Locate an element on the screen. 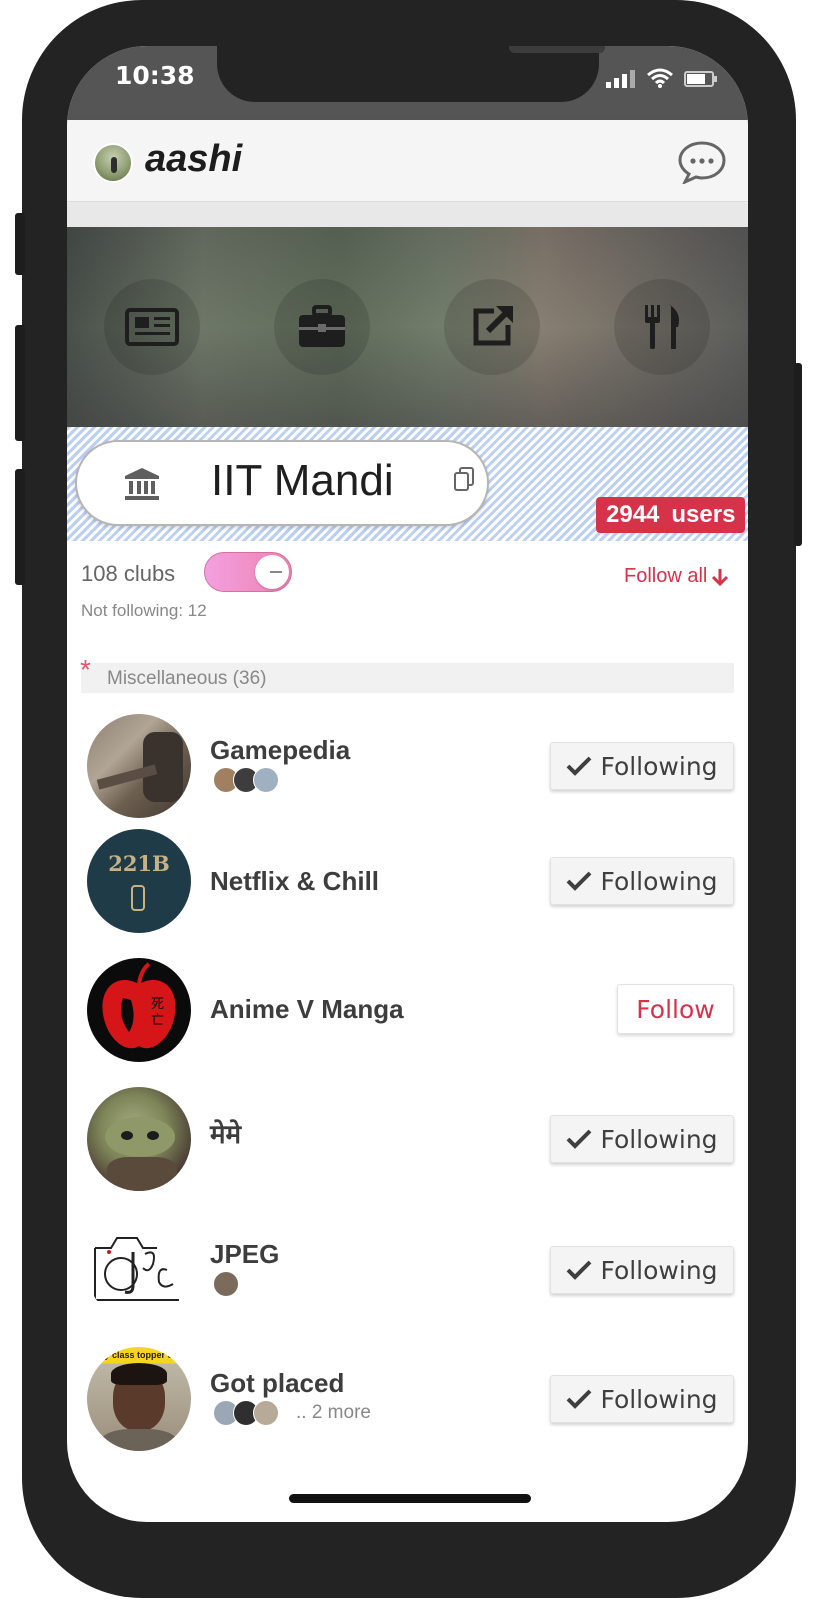 The height and width of the screenshot is (1600, 832). silent-switch is located at coordinates (20, 244).